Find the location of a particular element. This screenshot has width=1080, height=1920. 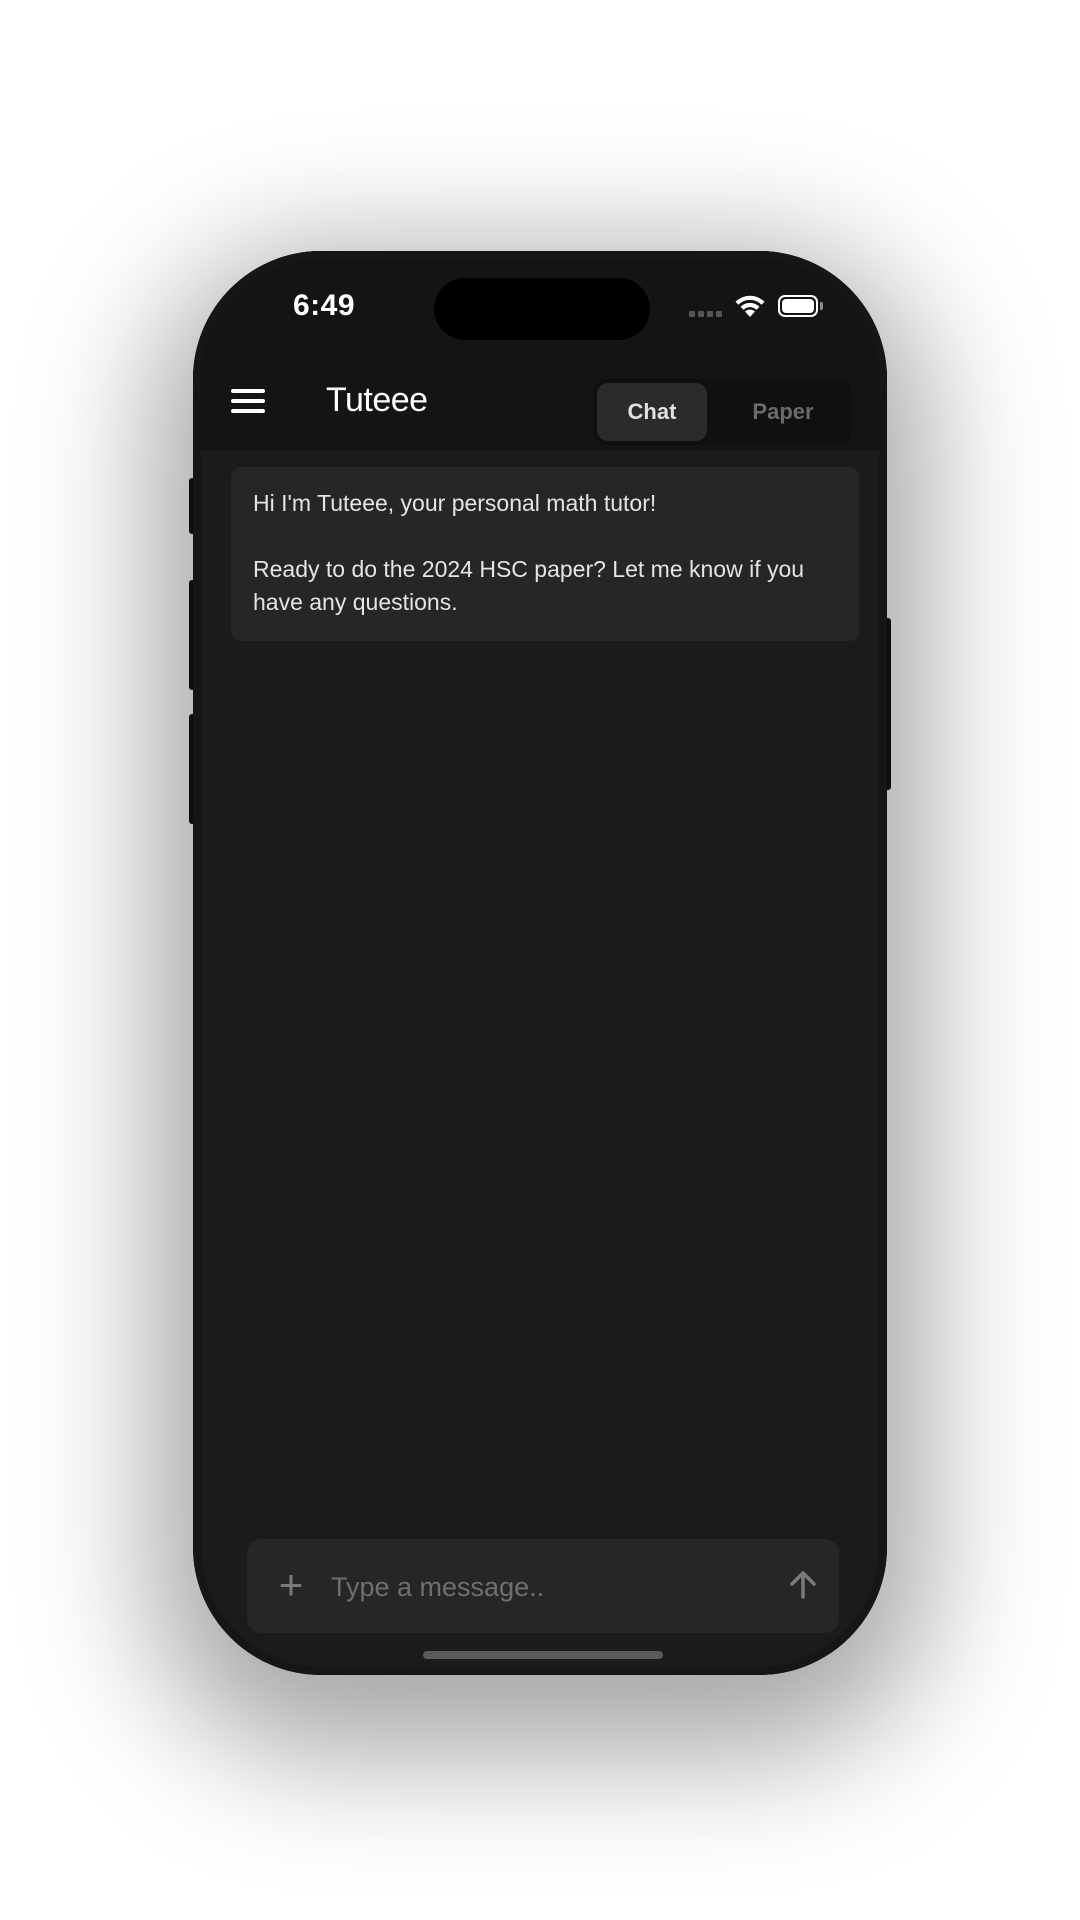

tab-chat: Chat is located at coordinates (652, 412).